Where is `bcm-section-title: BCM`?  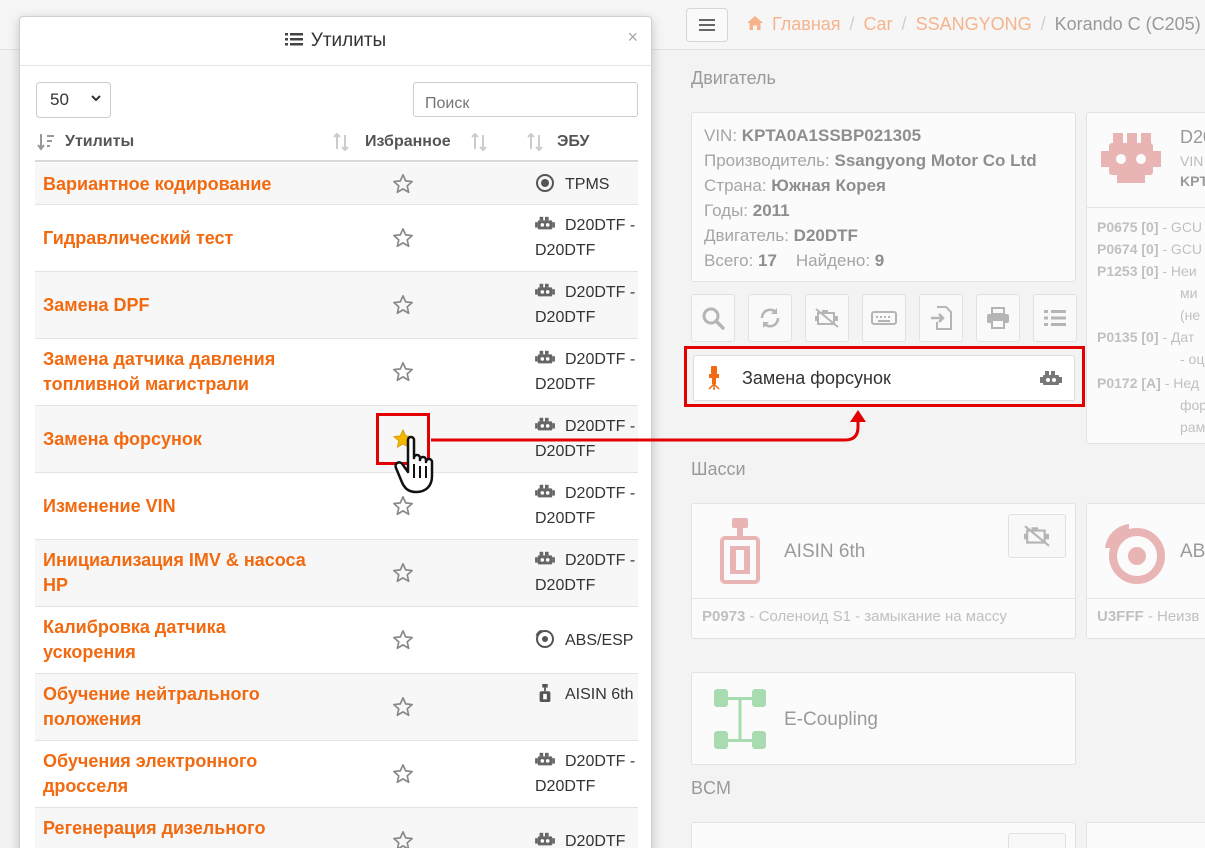
bcm-section-title: BCM is located at coordinates (711, 788).